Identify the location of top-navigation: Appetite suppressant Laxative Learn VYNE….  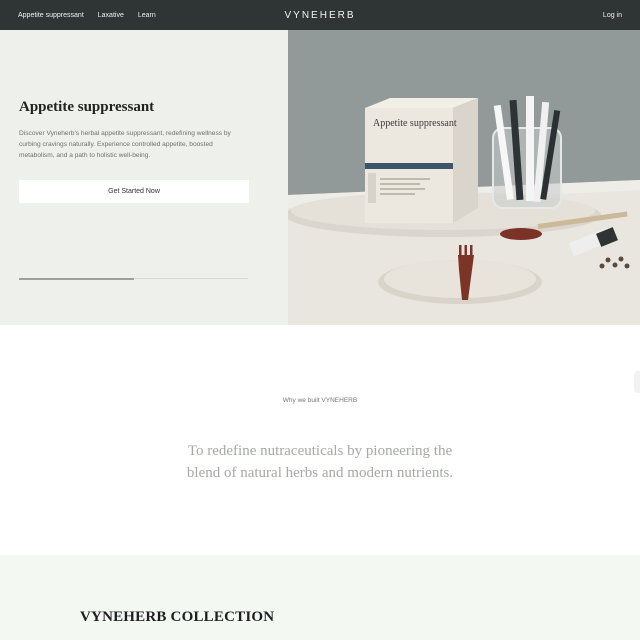
(320, 15).